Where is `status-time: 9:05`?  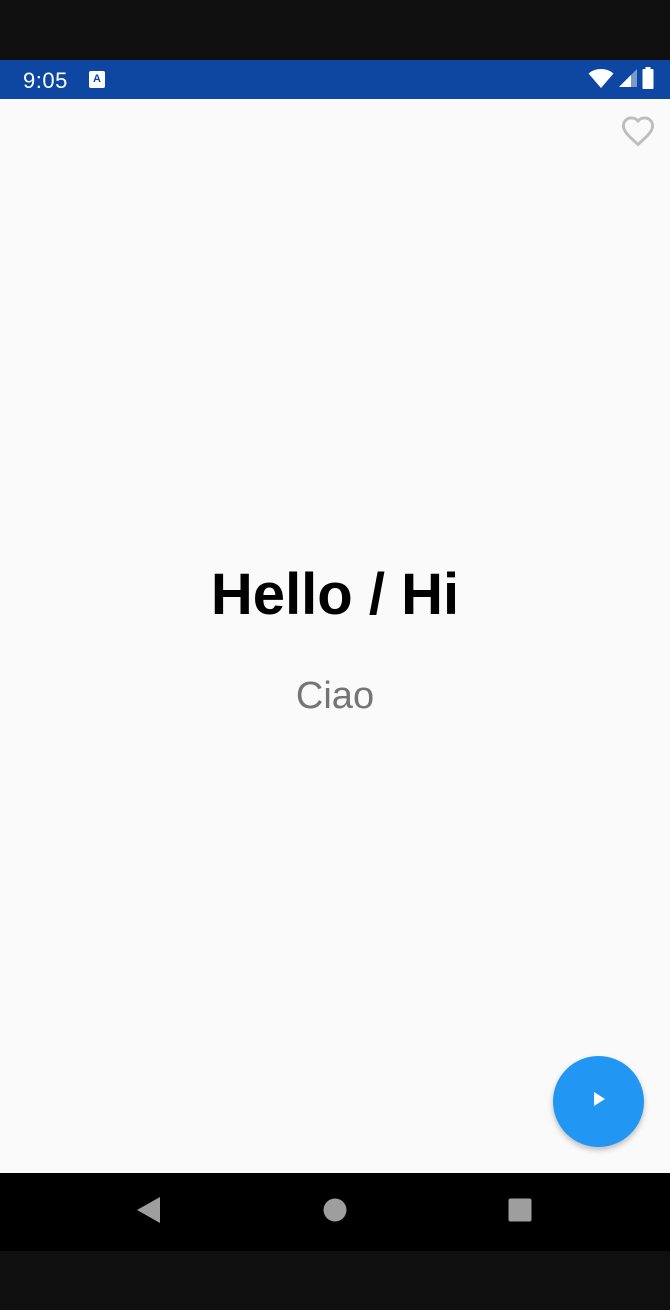 status-time: 9:05 is located at coordinates (45, 80).